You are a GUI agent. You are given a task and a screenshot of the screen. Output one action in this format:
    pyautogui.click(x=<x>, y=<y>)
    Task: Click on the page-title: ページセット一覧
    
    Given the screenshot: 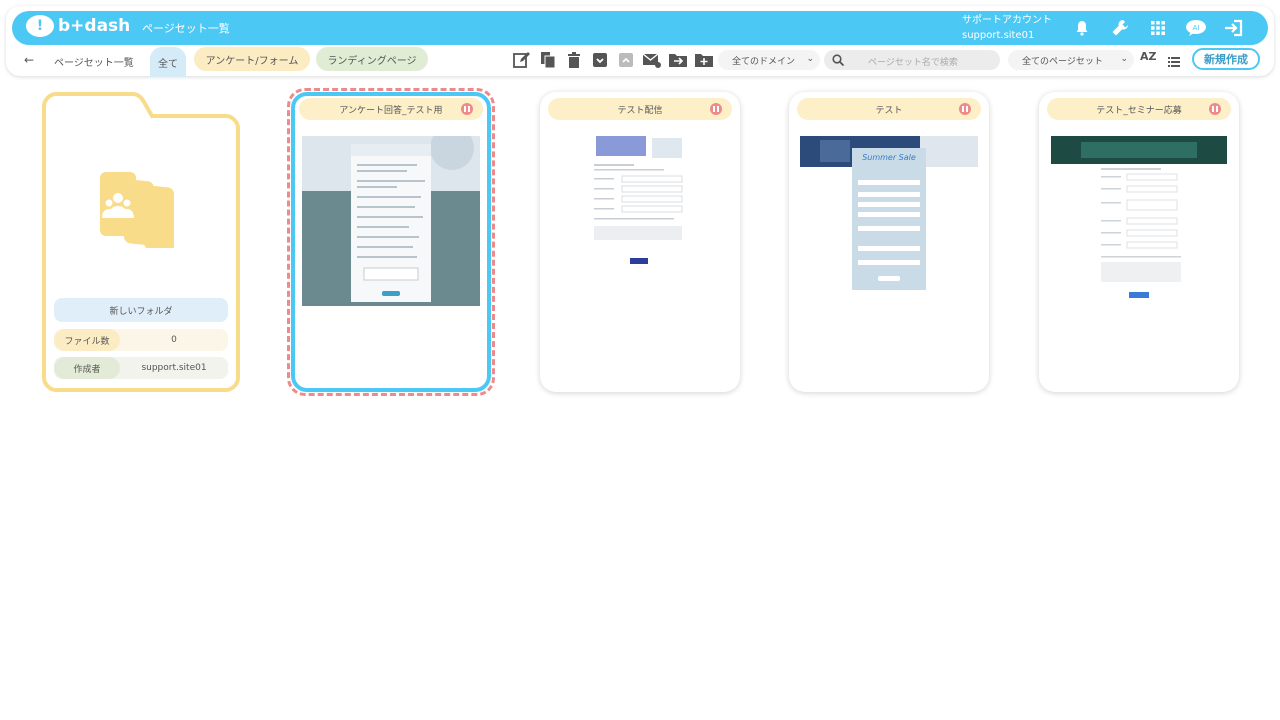 What is the action you would take?
    pyautogui.click(x=186, y=28)
    